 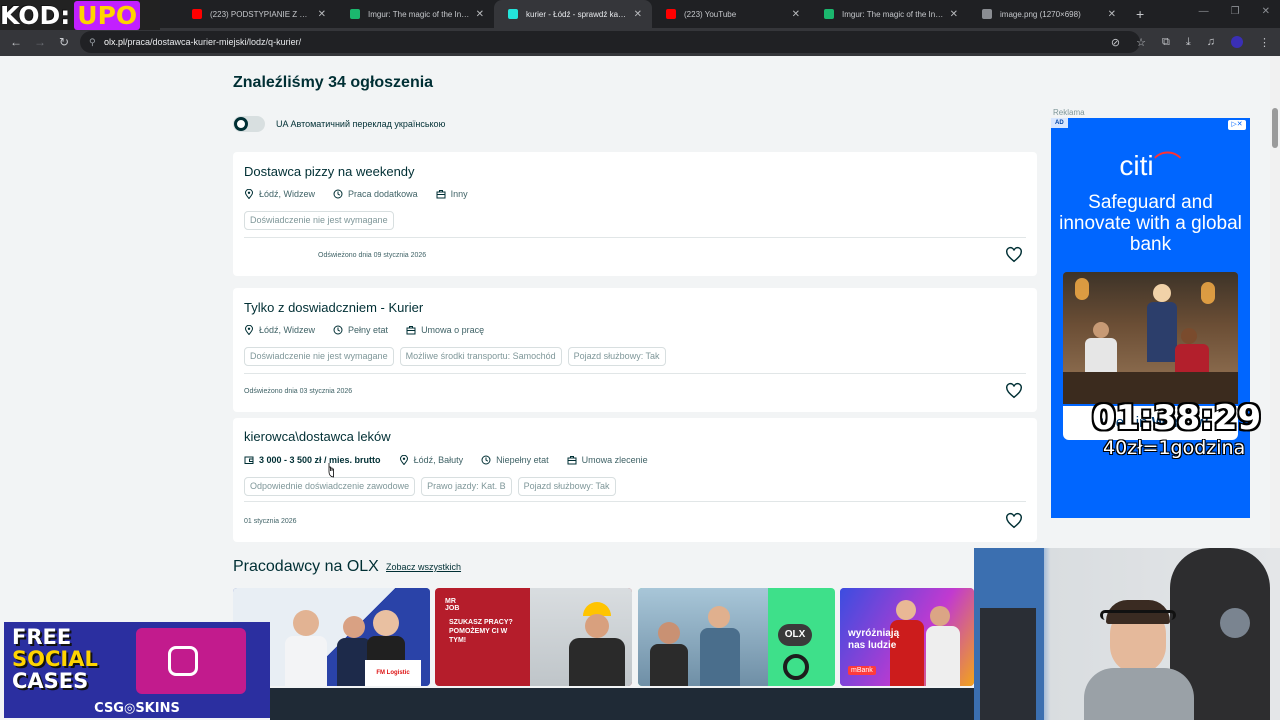 What do you see at coordinates (330, 486) in the screenshot?
I see `requirement-chip: Odpowiednie doświadczenie zawodowe` at bounding box center [330, 486].